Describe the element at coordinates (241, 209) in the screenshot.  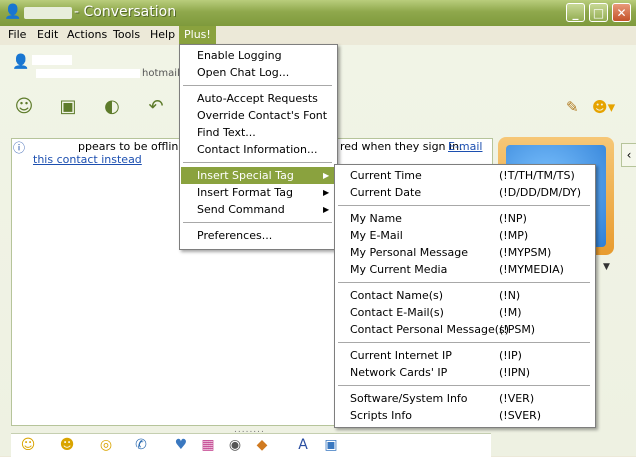
I see `menu-send-command: Send Command` at that location.